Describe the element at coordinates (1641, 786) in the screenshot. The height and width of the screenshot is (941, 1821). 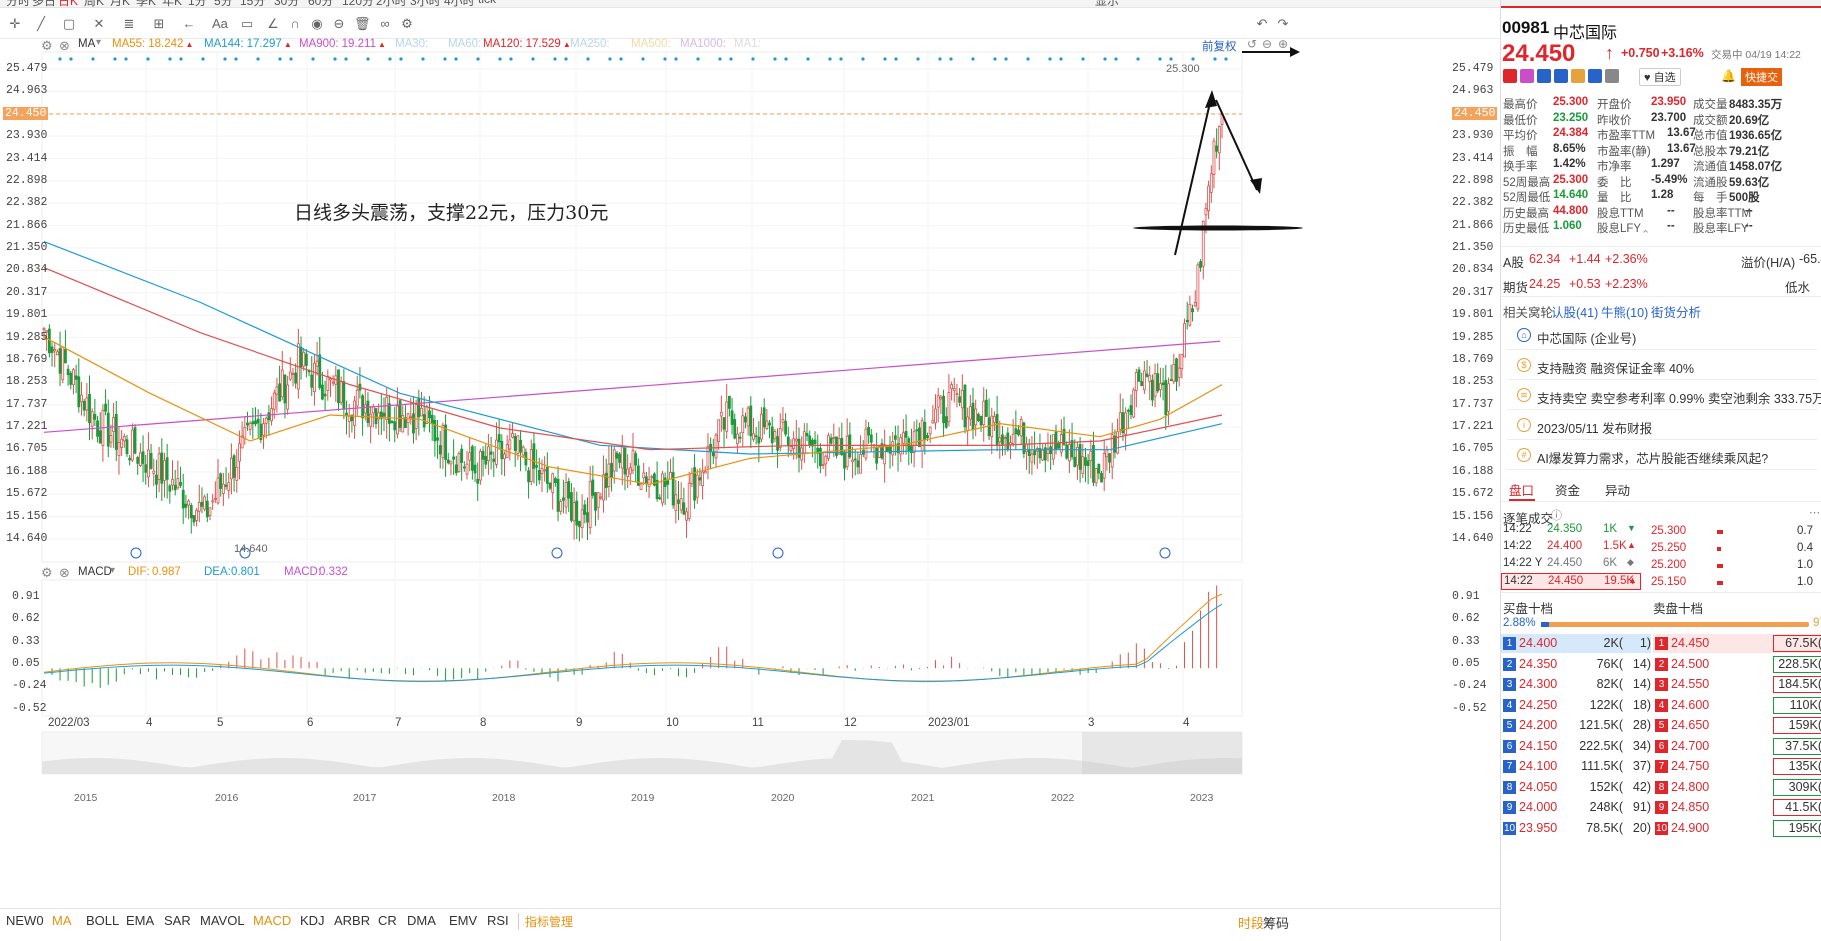
I see `buy-orders: 42)` at that location.